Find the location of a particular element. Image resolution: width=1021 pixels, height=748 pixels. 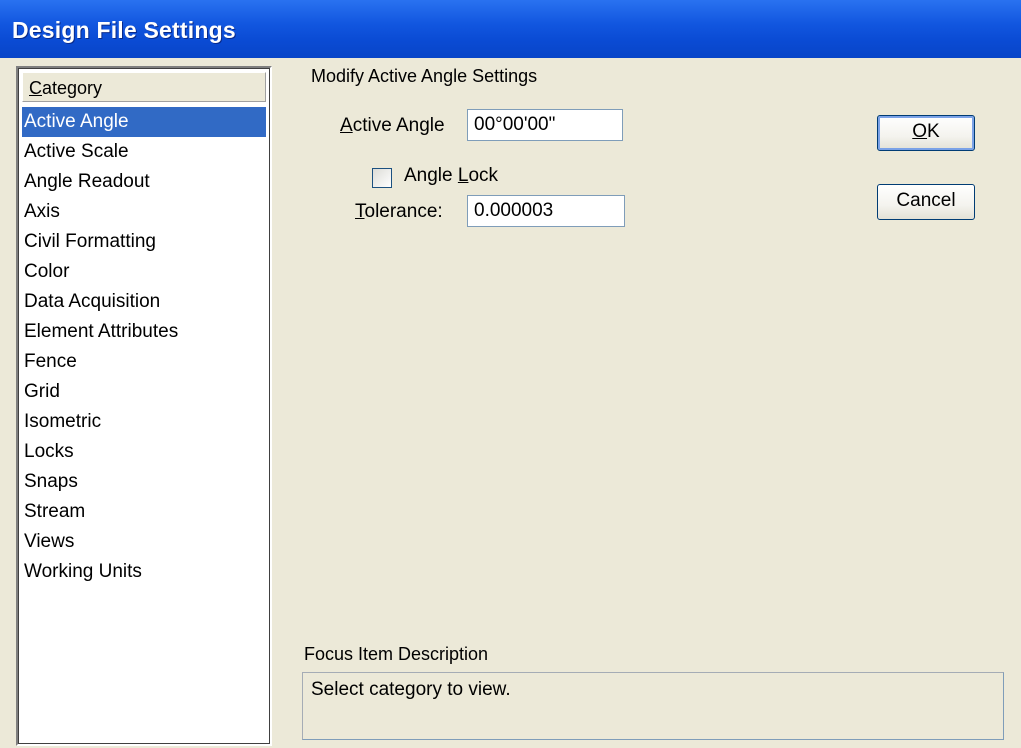

category-item-working-units: Working Units is located at coordinates (144, 572).